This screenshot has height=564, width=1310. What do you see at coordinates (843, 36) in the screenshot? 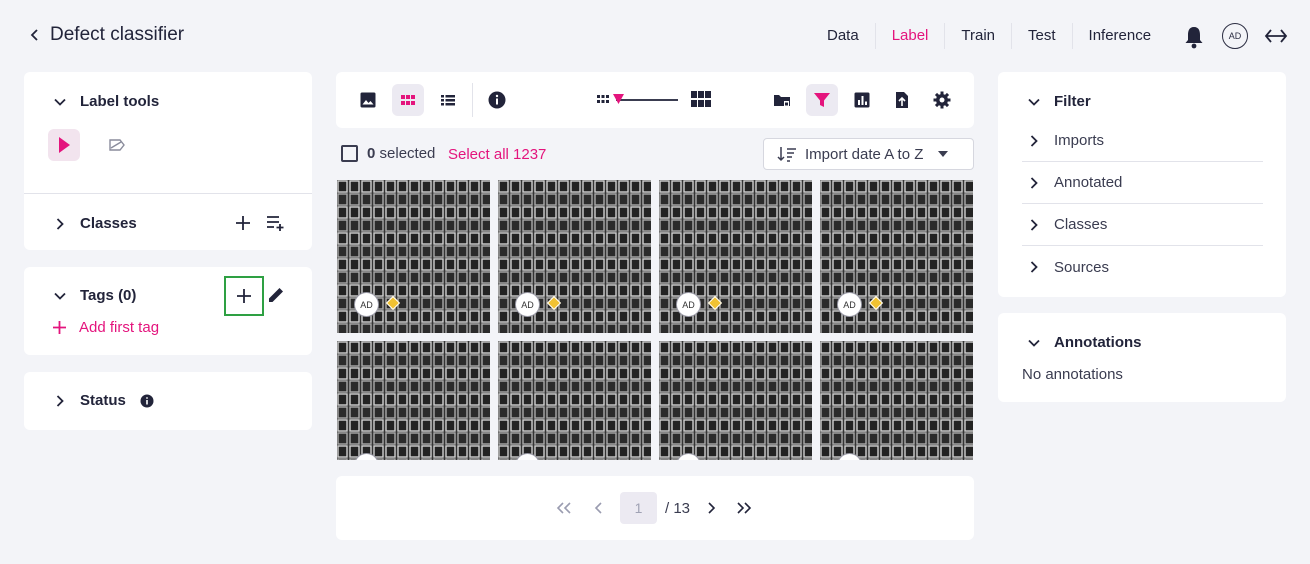
I see `tab-data: Data` at bounding box center [843, 36].